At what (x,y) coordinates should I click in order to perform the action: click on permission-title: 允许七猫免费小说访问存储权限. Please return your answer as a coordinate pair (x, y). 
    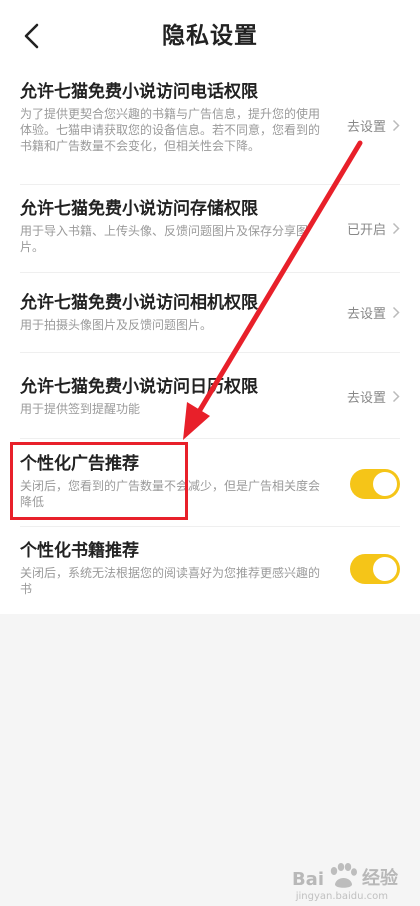
    Looking at the image, I should click on (139, 209).